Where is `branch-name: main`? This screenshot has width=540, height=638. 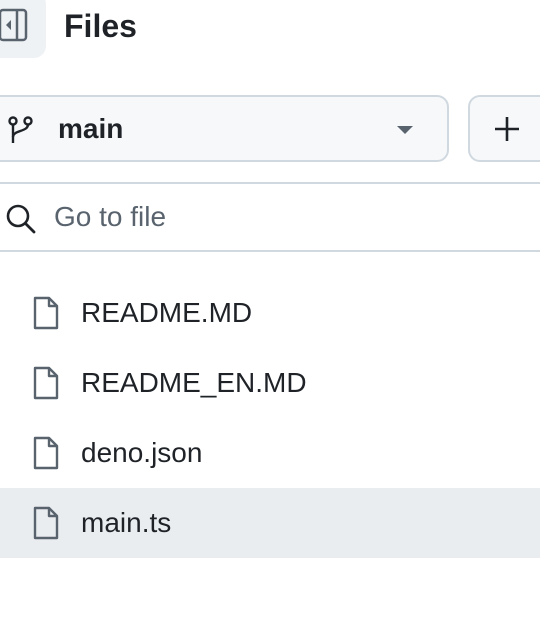
branch-name: main is located at coordinates (91, 128).